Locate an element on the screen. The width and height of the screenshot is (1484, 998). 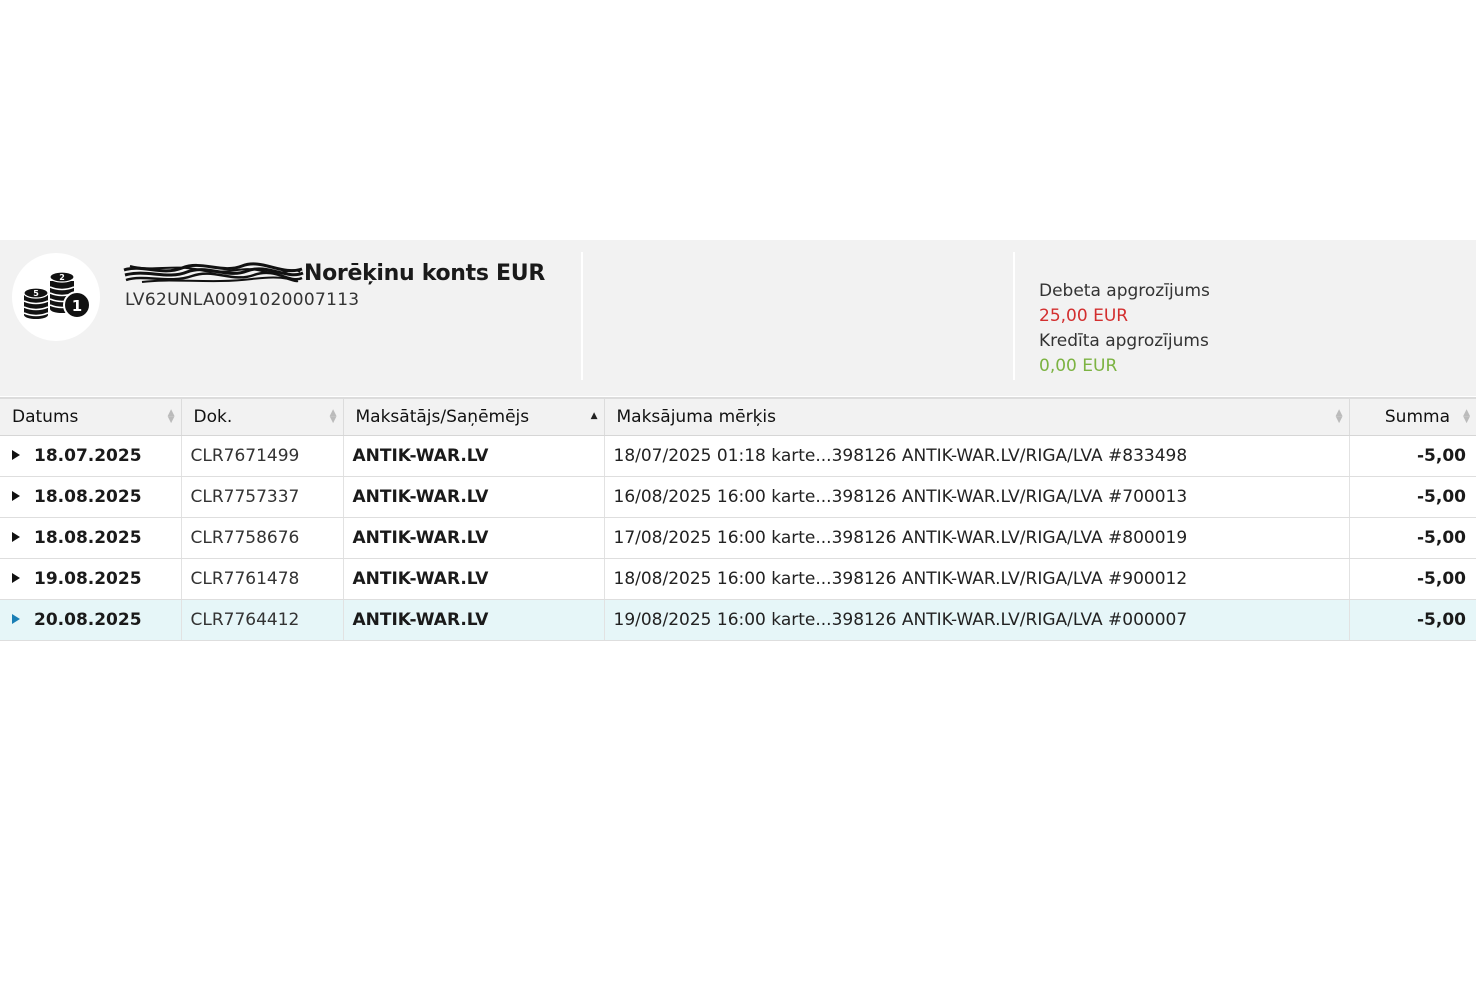
scribble-redaction is located at coordinates (213, 273).